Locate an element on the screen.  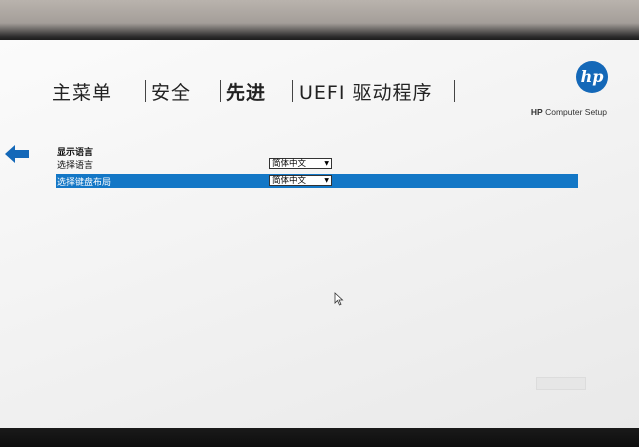
keyboard-layout-select: 简体中文 ▼ is located at coordinates (300, 180).